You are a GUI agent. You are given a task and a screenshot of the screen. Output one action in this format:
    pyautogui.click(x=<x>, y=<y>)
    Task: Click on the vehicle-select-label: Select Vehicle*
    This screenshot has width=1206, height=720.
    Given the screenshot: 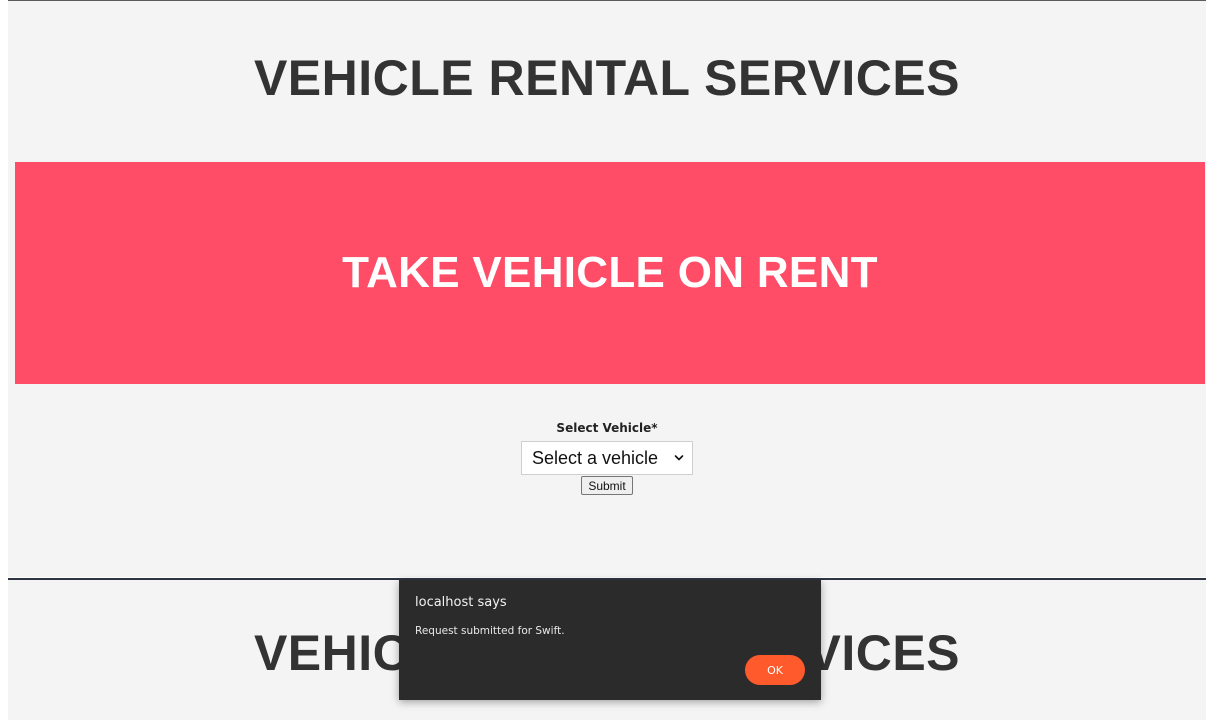 What is the action you would take?
    pyautogui.click(x=607, y=428)
    